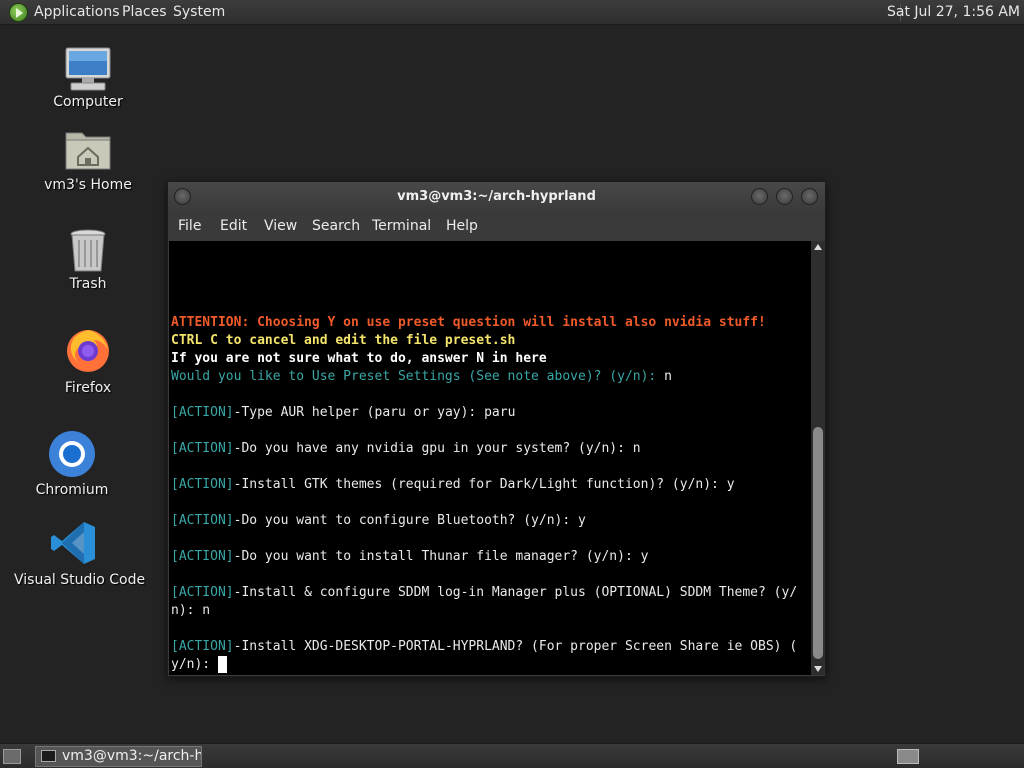 The height and width of the screenshot is (768, 1024). I want to click on desktop-icon-computer: Computer, so click(88, 77).